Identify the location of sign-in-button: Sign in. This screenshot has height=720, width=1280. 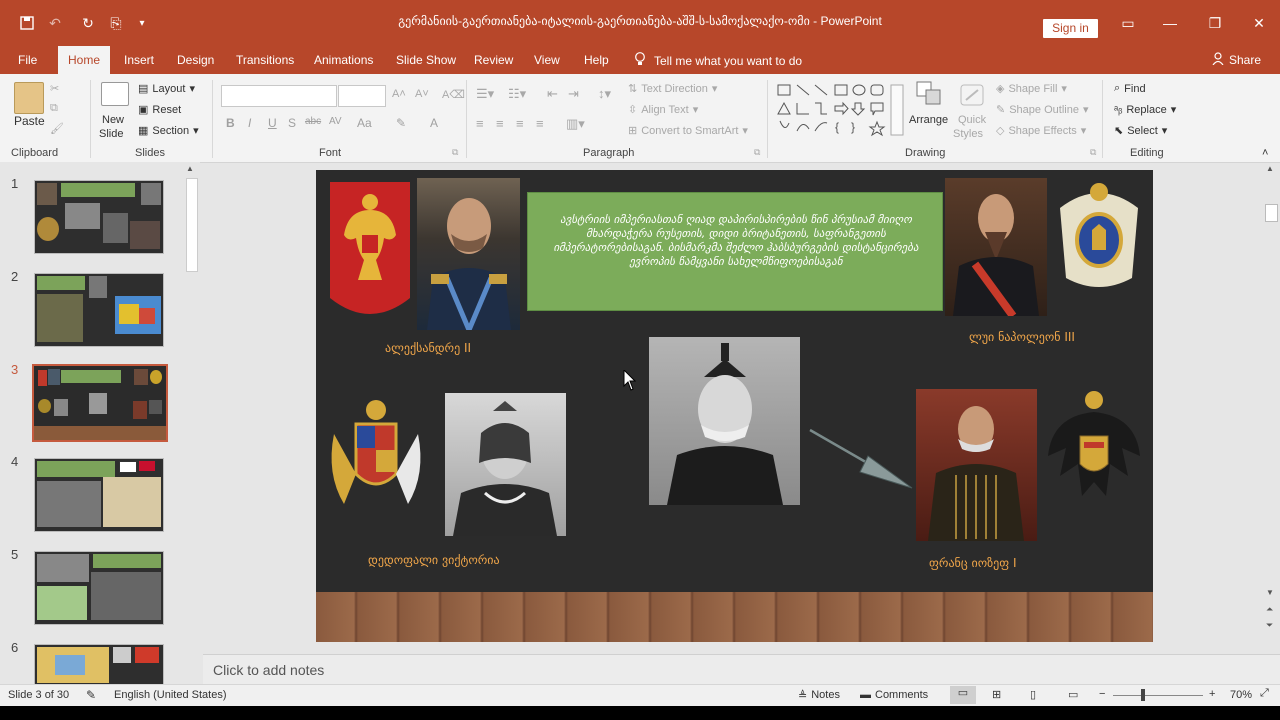
(1070, 28).